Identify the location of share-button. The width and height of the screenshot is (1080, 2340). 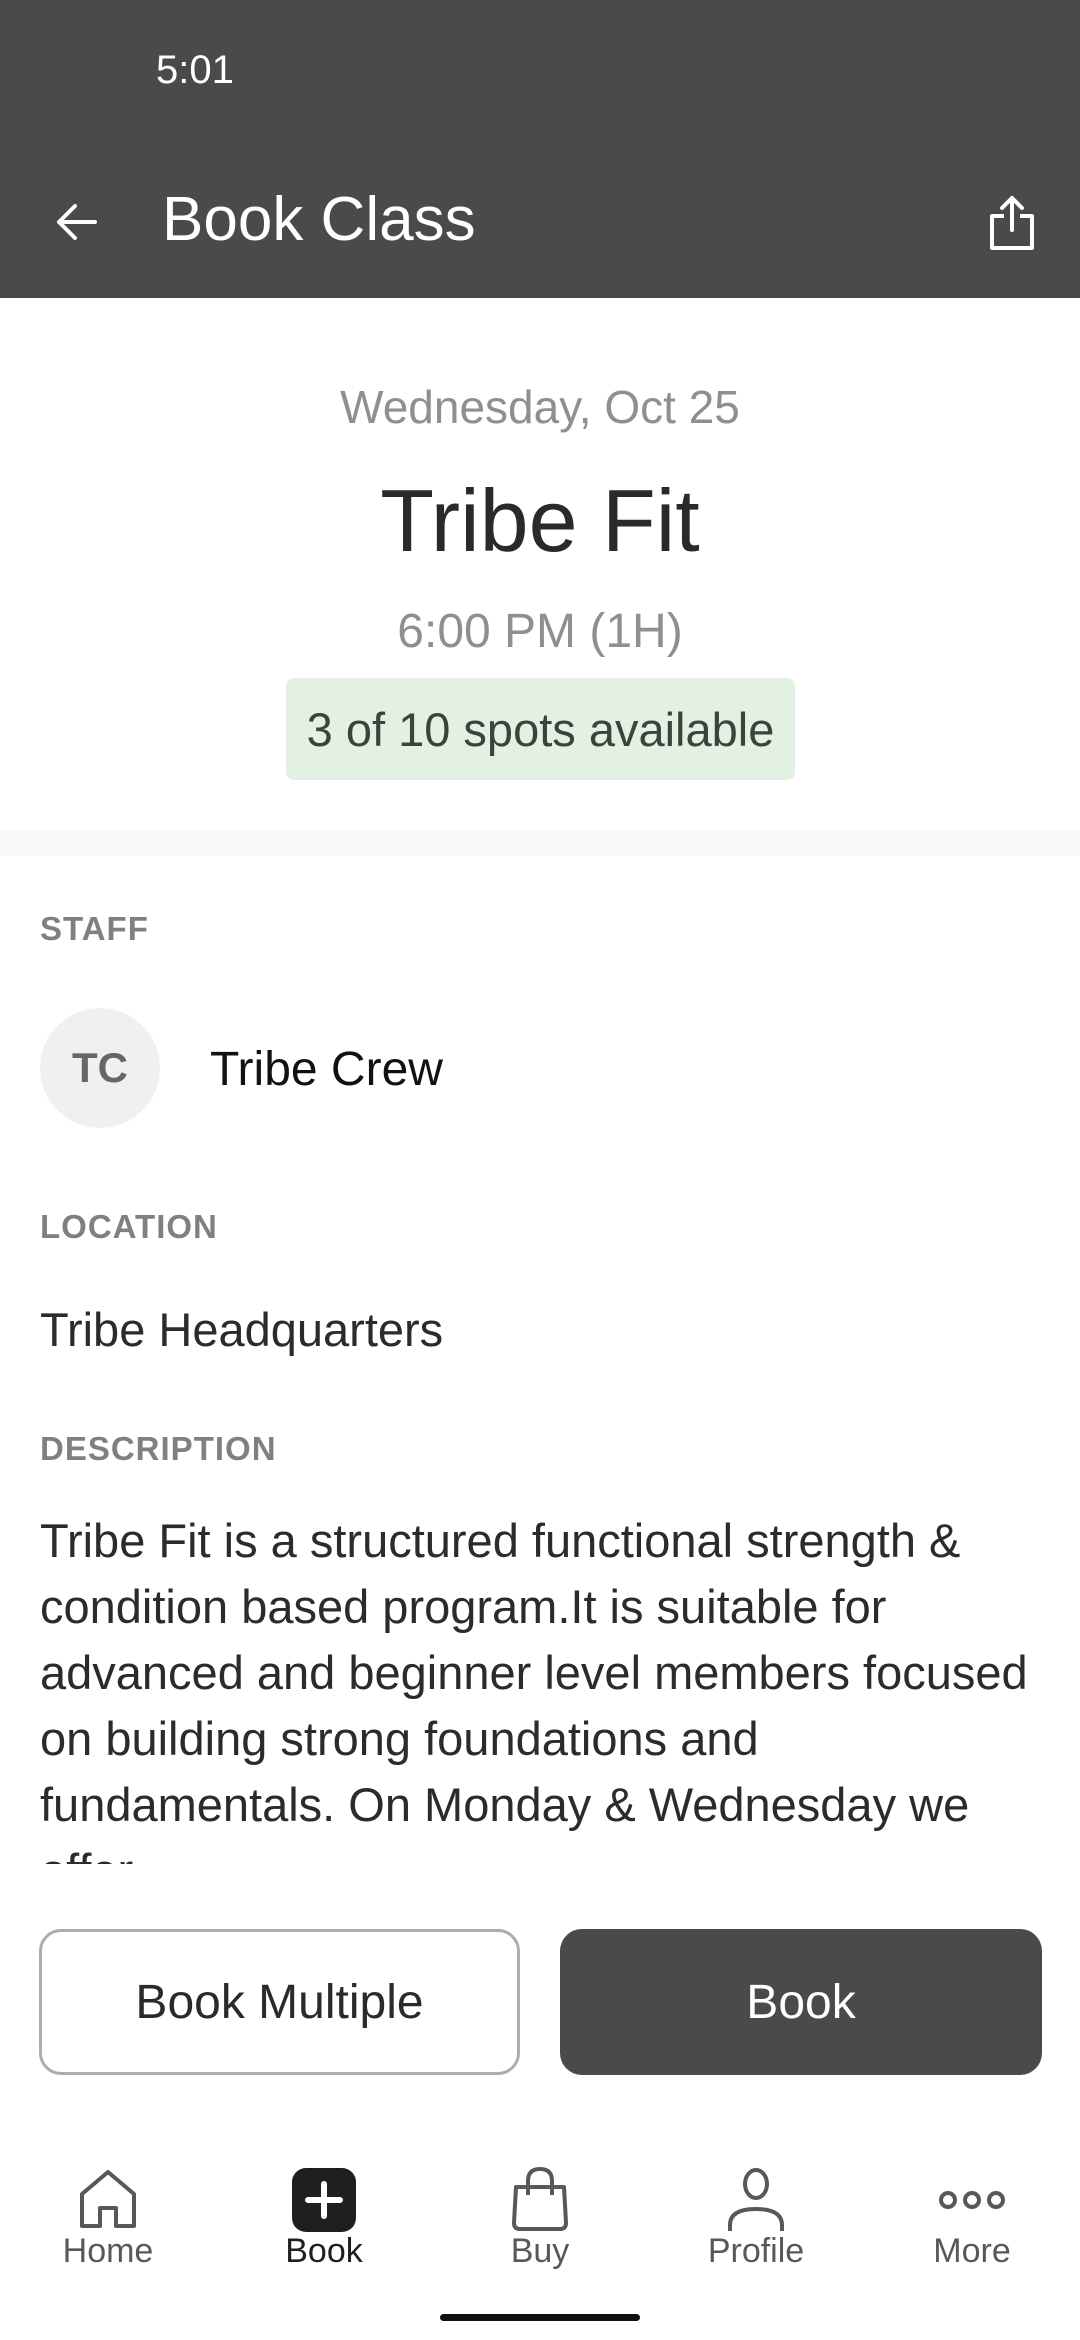
(1012, 224).